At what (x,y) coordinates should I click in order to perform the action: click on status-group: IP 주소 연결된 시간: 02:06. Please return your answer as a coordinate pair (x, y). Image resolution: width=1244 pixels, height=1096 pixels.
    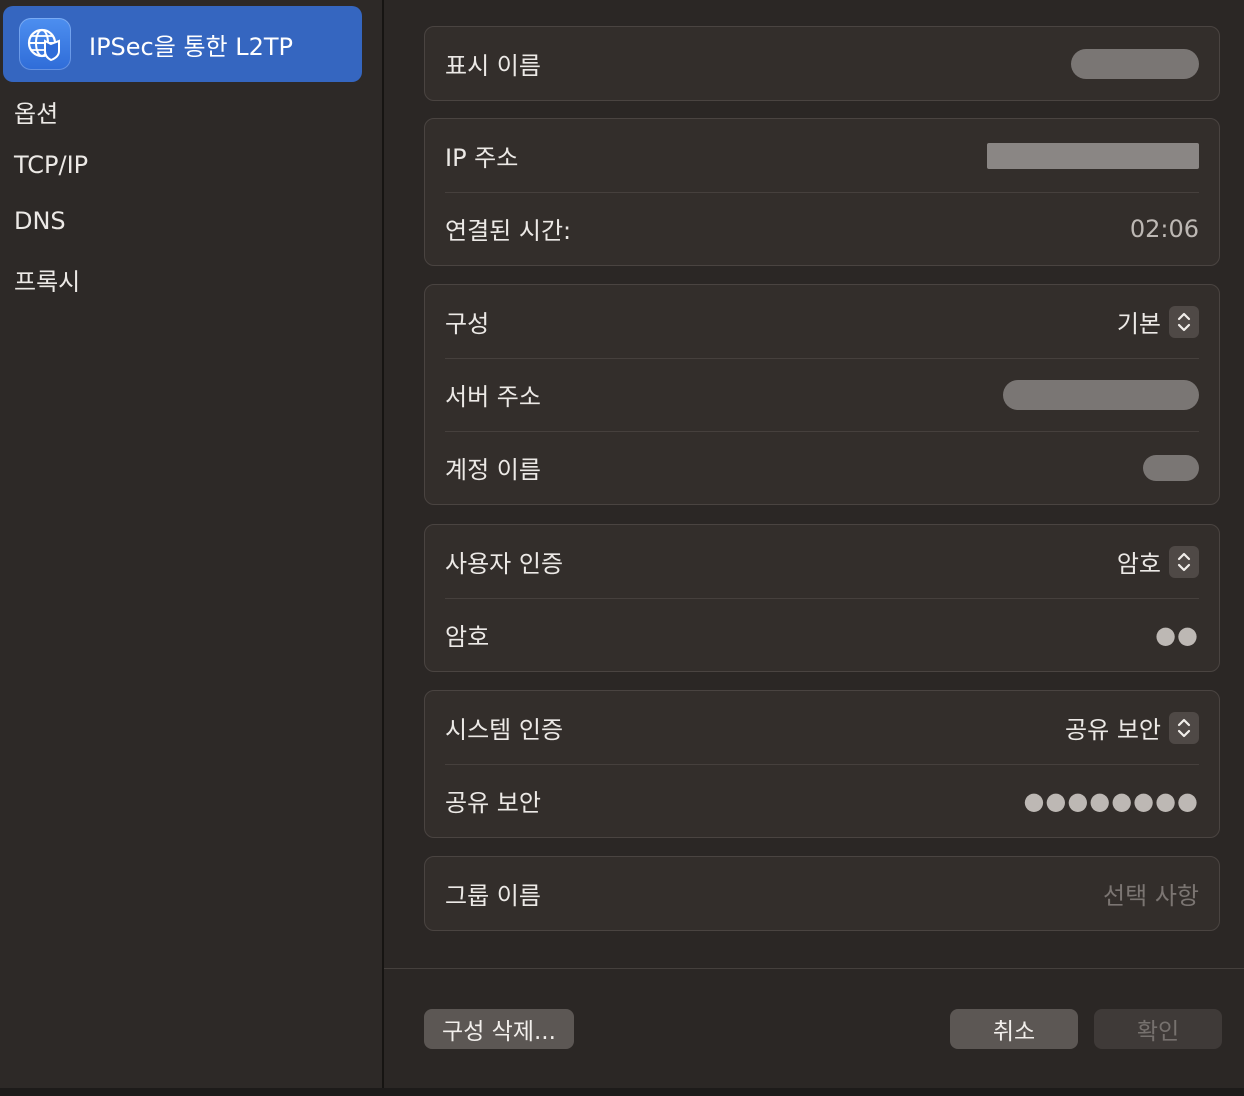
    Looking at the image, I should click on (822, 192).